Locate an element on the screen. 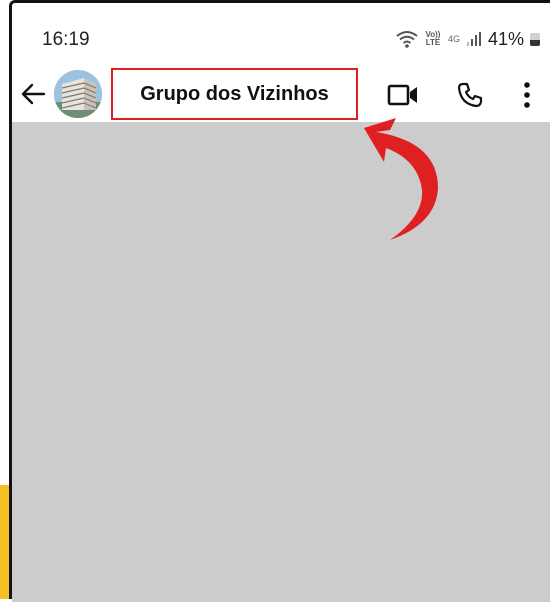 This screenshot has height=602, width=550. status-bar: 16:19 Vo)) LTE 4G 41% is located at coordinates (281, 38).